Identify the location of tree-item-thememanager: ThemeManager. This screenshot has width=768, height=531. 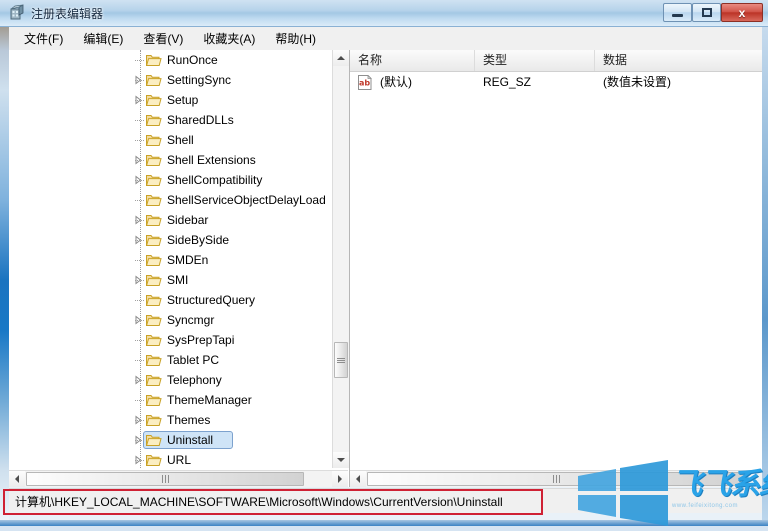
(172, 400).